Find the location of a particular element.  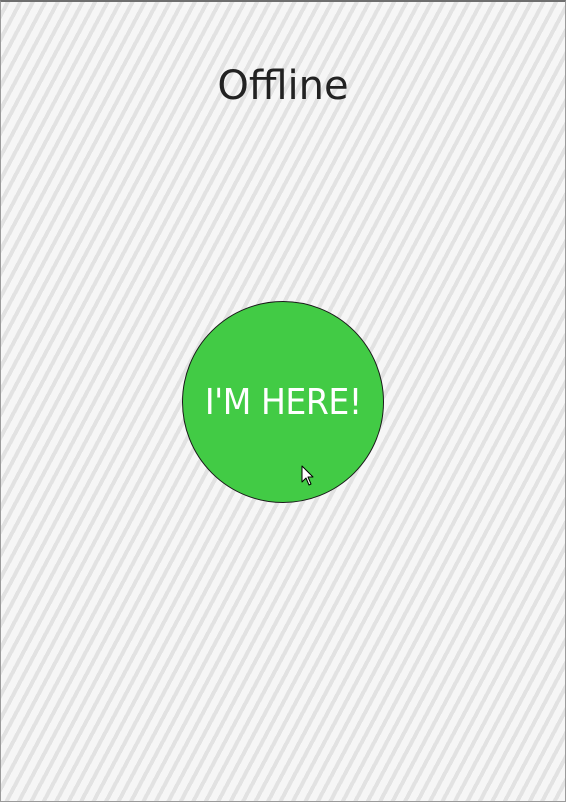

status-title: Offline is located at coordinates (283, 86).